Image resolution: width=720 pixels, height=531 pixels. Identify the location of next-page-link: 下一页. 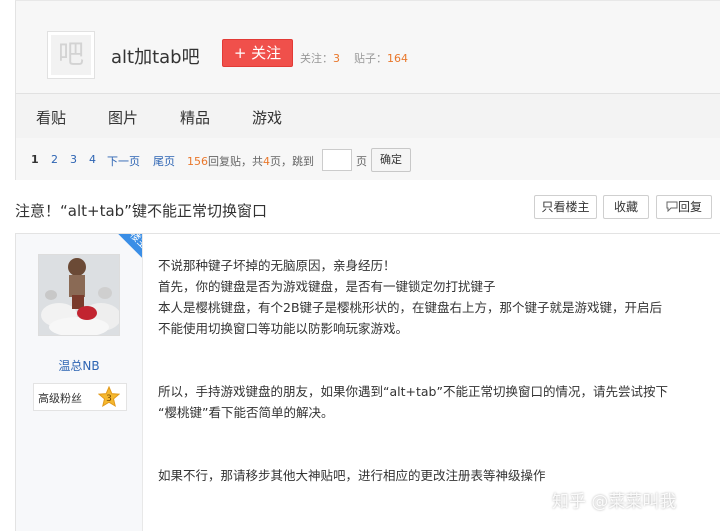
(123, 161).